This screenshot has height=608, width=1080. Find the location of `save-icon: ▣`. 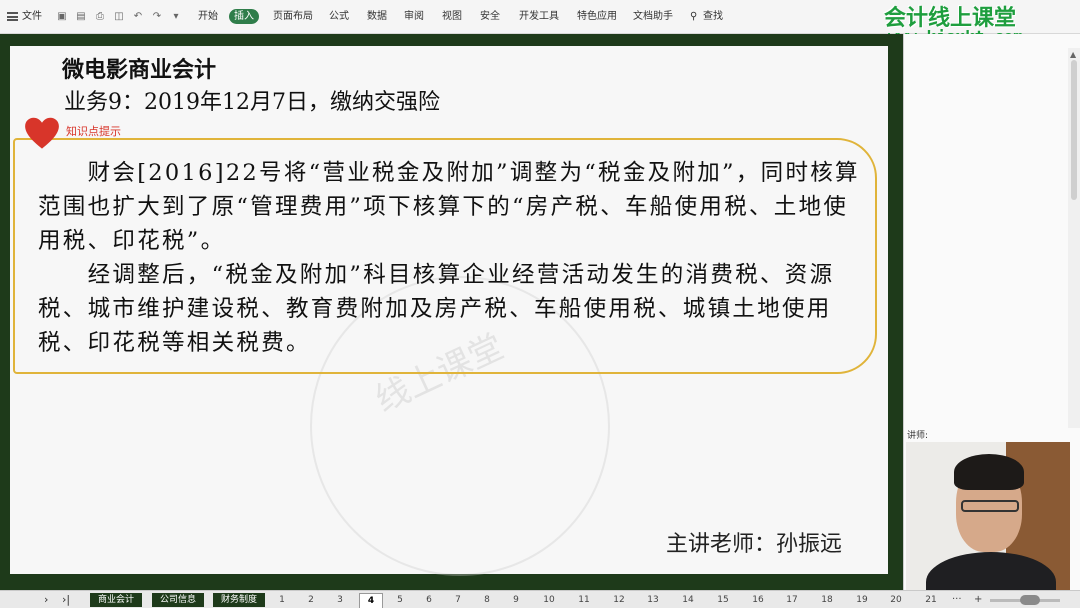

save-icon: ▣ is located at coordinates (62, 17).